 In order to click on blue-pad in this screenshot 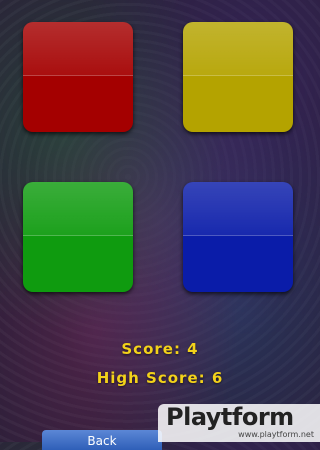, I will do `click(238, 237)`.